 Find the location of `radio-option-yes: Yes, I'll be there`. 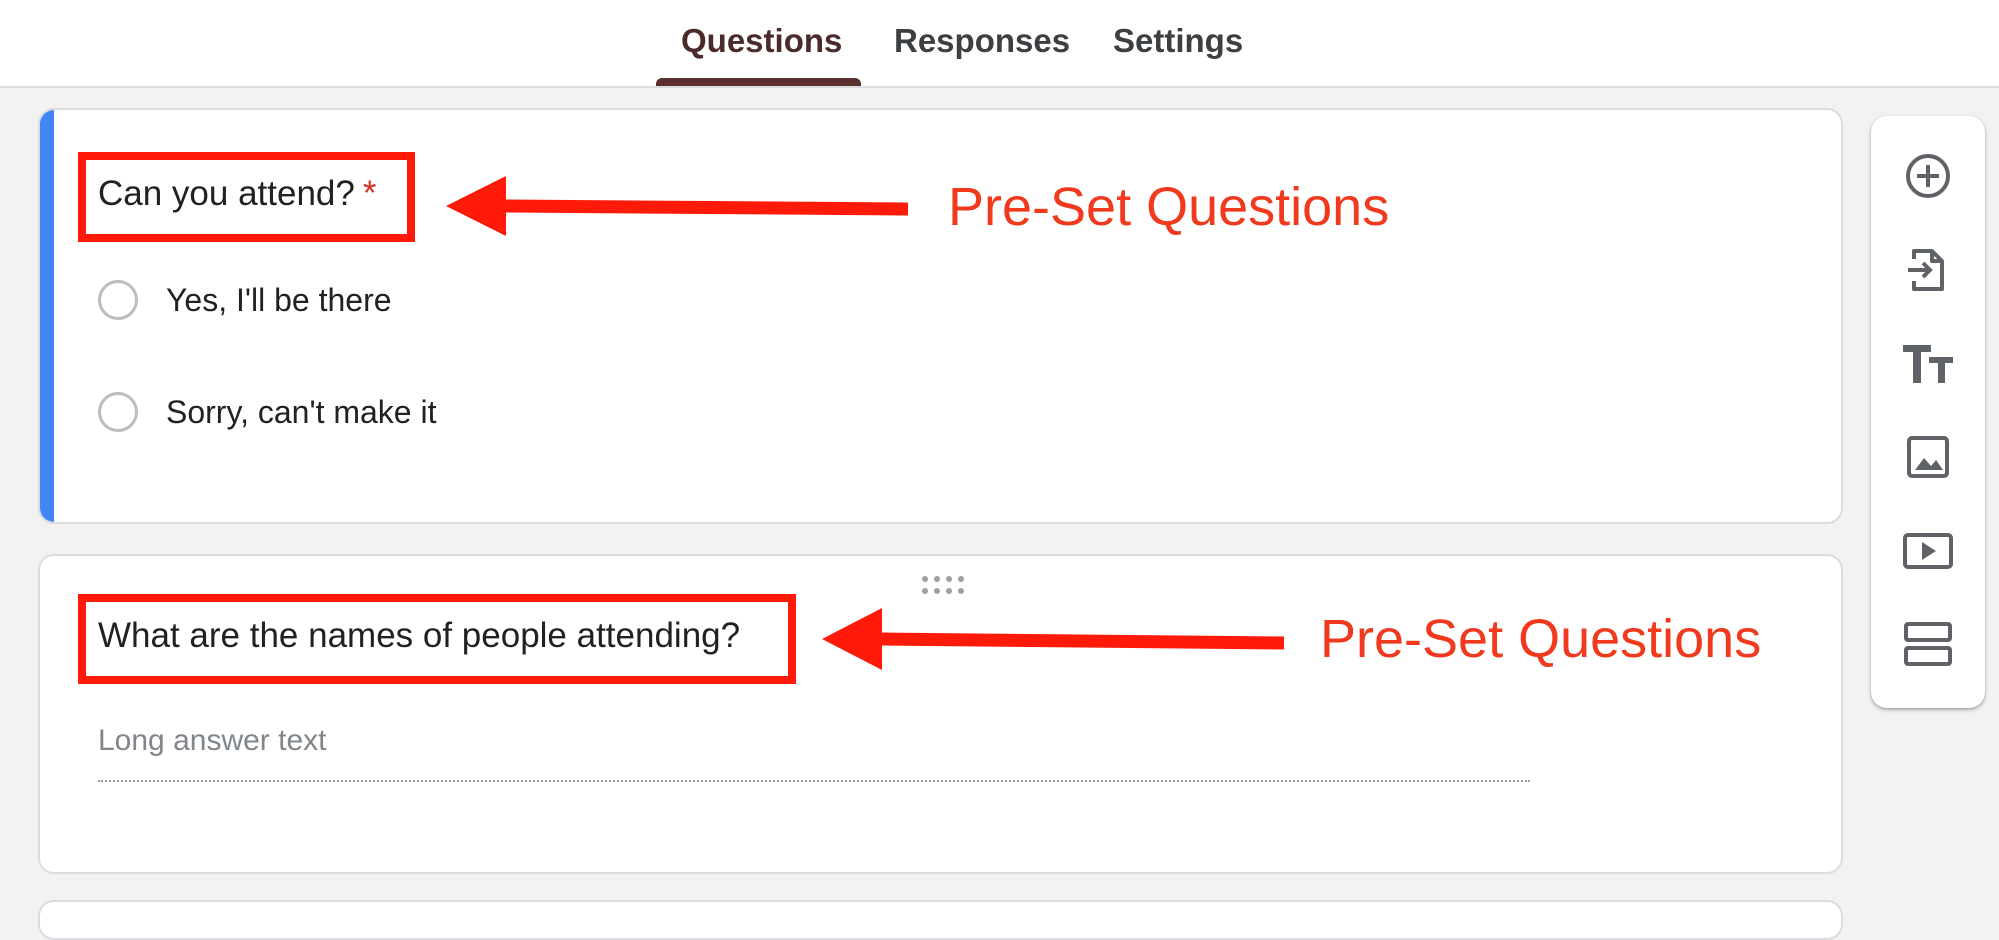

radio-option-yes: Yes, I'll be there is located at coordinates (245, 300).